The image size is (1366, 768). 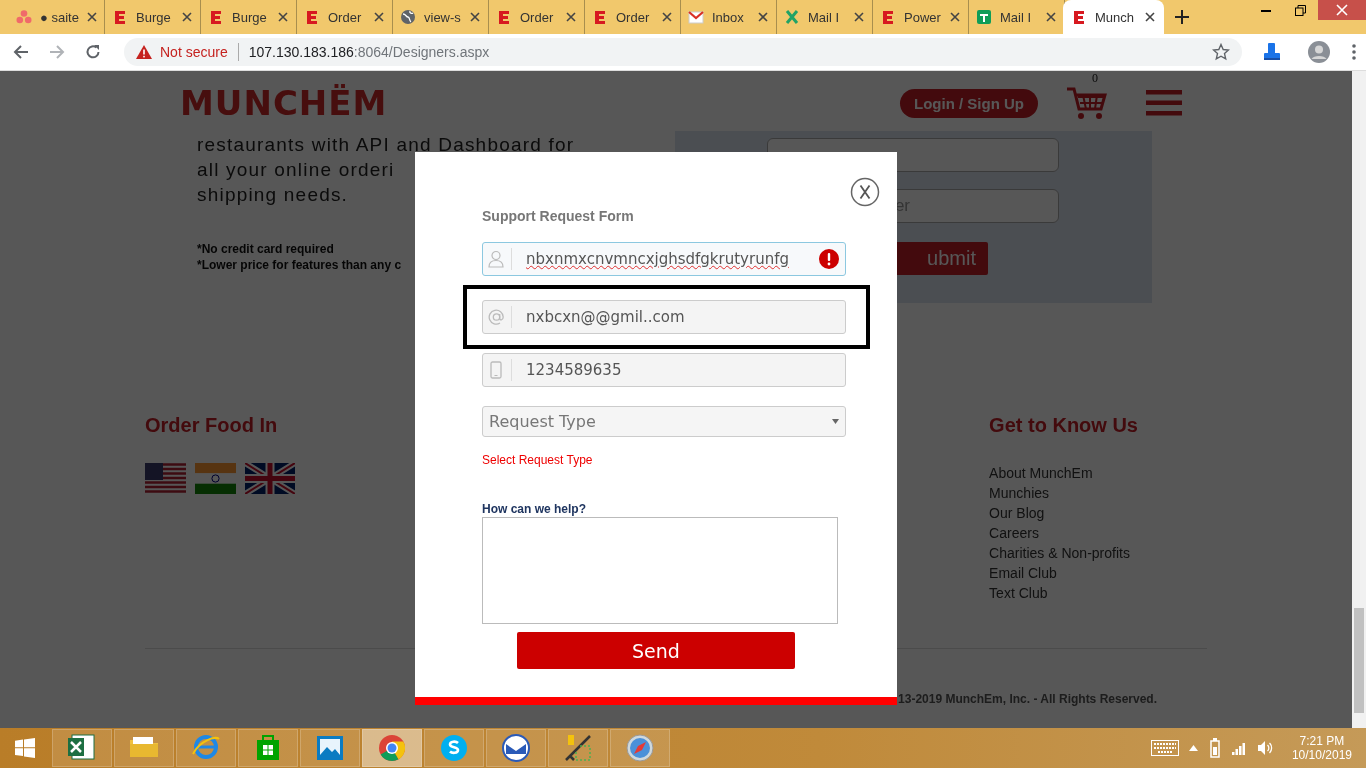 What do you see at coordinates (835, 421) in the screenshot?
I see `dropdown-arrow-icon` at bounding box center [835, 421].